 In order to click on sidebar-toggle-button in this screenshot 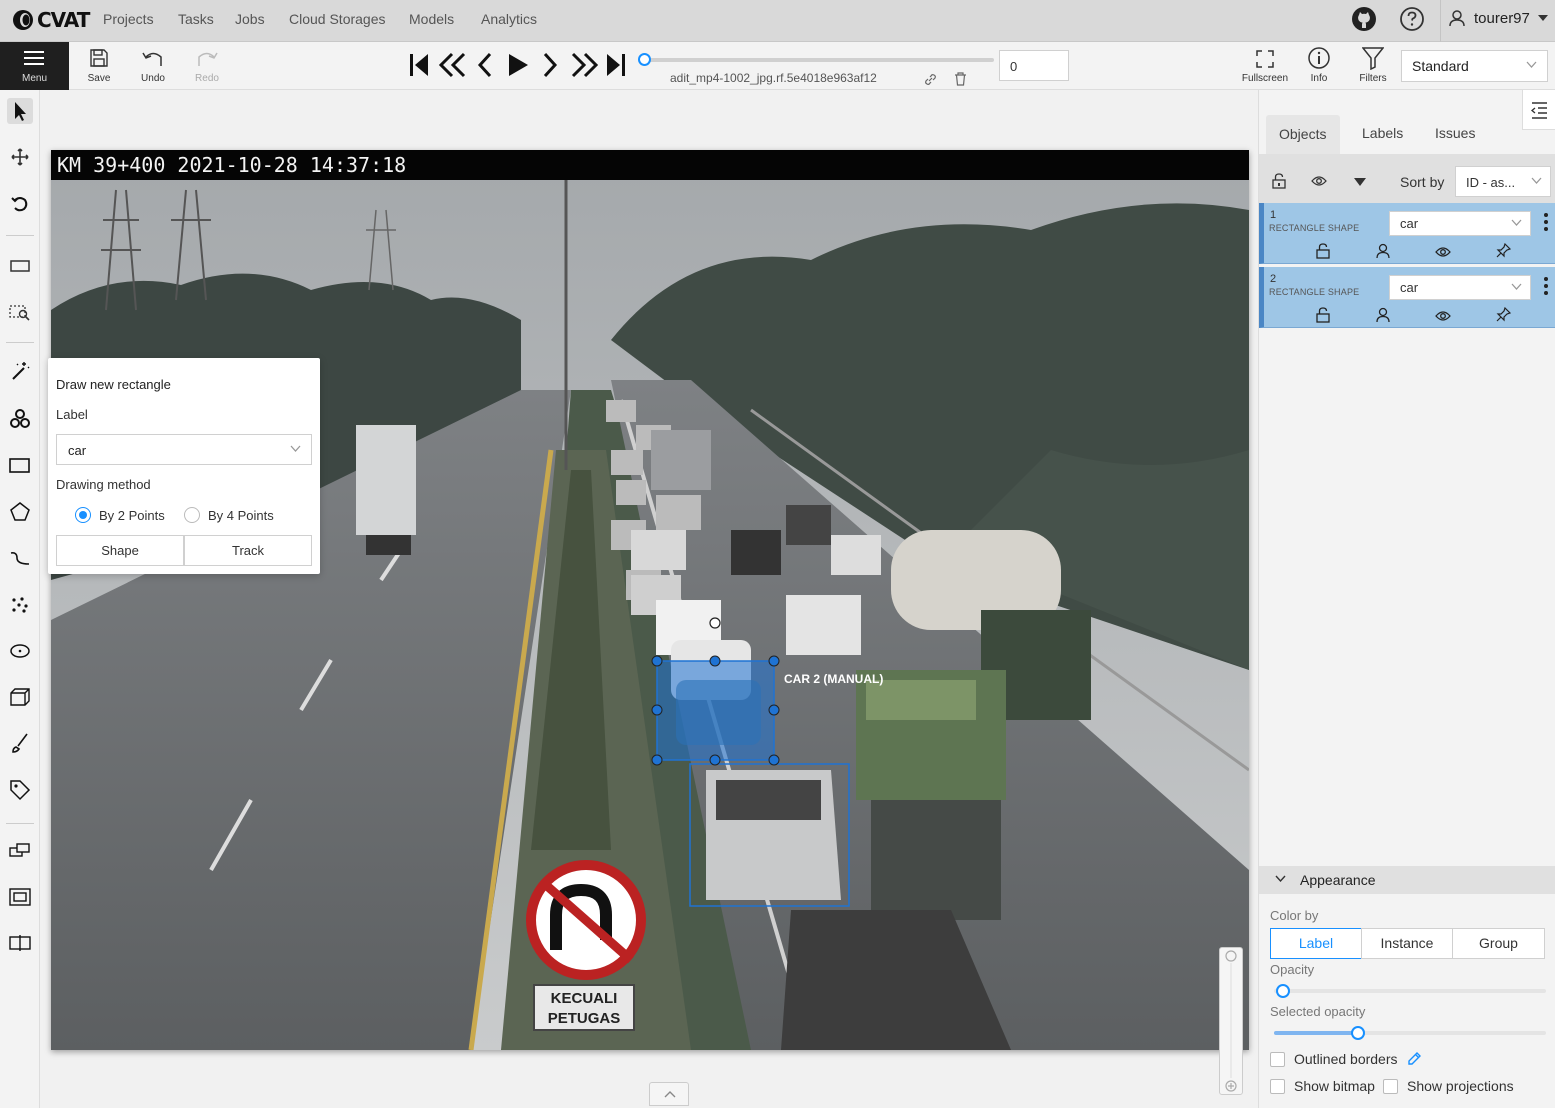, I will do `click(1538, 110)`.